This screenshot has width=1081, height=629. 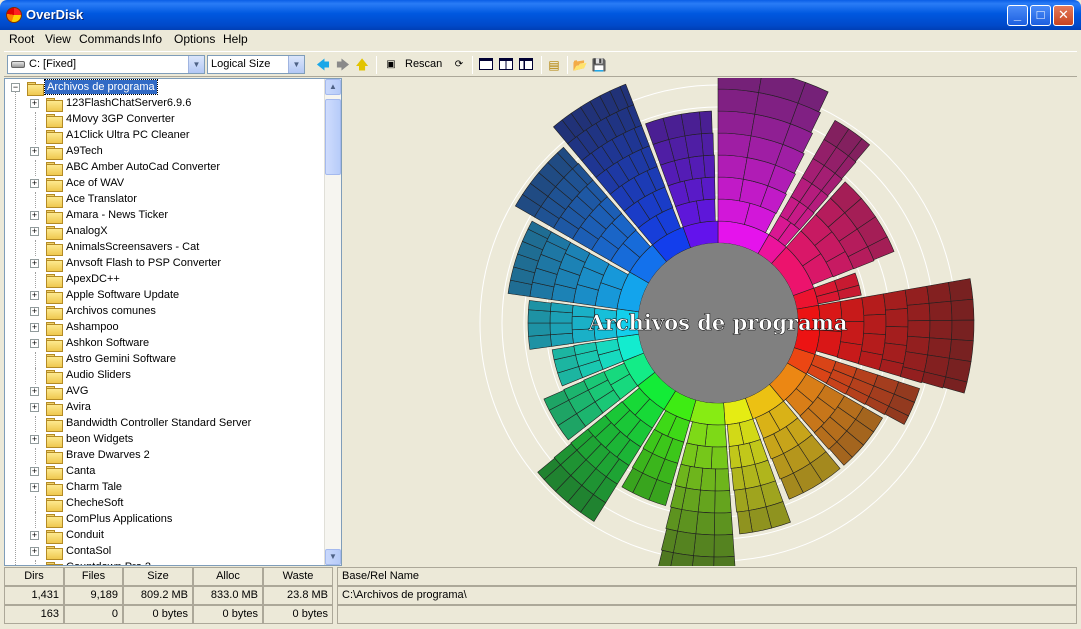 I want to click on tree-item: + Conduit, so click(x=173, y=536).